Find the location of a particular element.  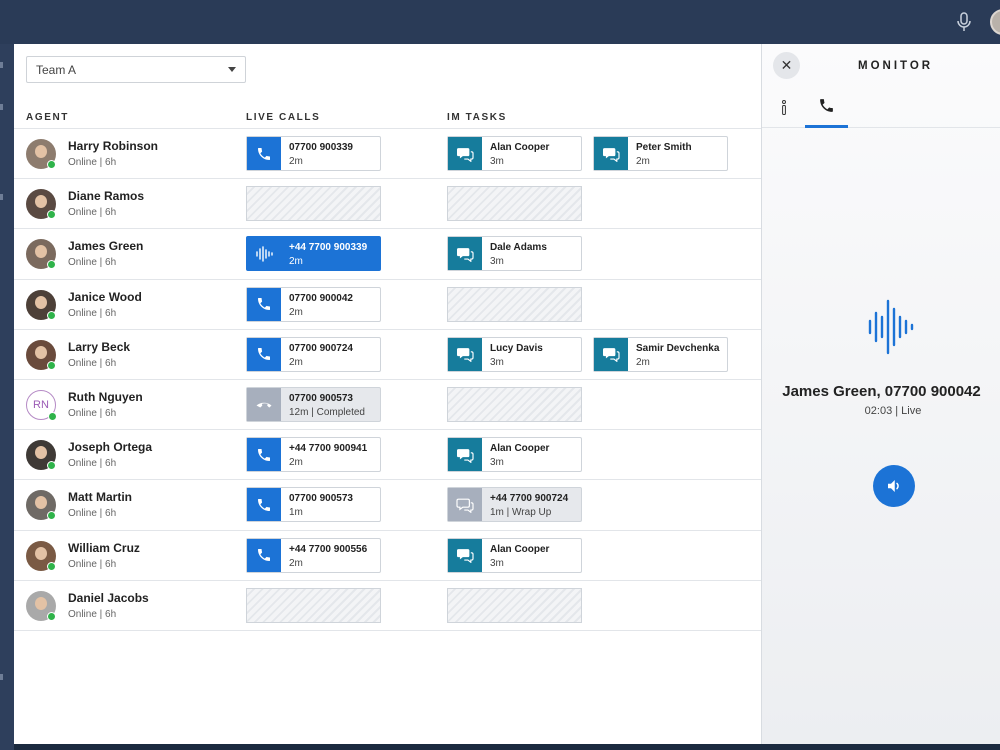

agent-name: James Green is located at coordinates (106, 246).